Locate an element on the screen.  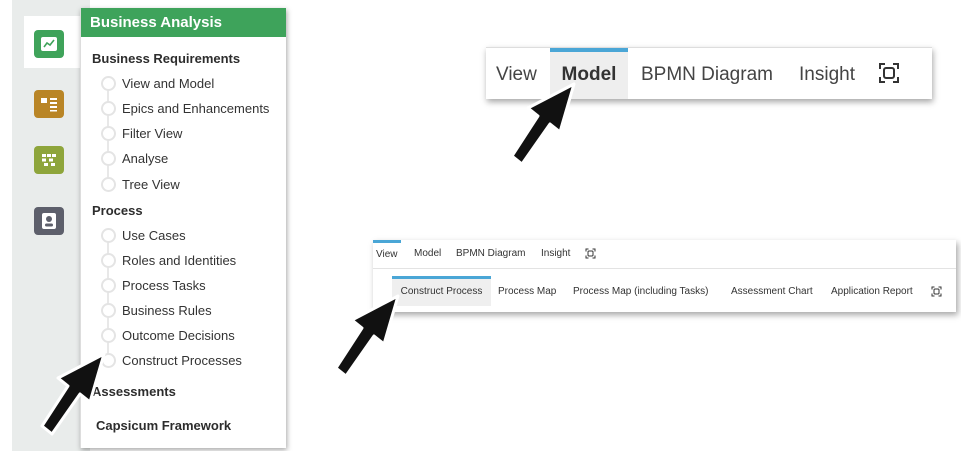
menu-item-construct-processes: Construct Processes is located at coordinates (182, 360).